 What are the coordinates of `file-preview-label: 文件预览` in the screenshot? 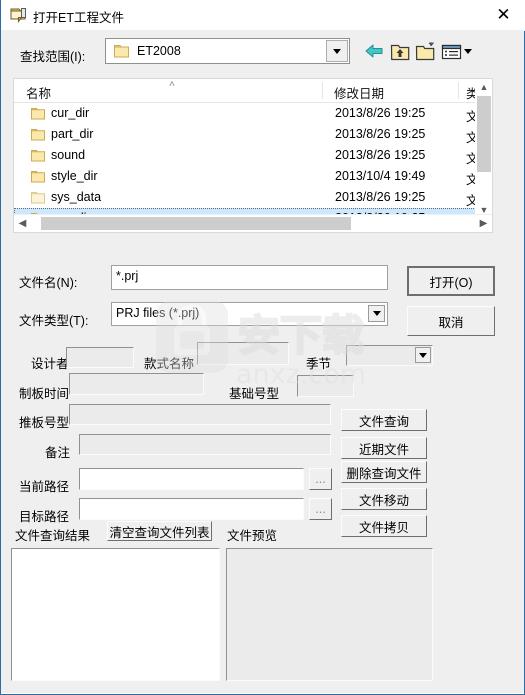 It's located at (252, 536).